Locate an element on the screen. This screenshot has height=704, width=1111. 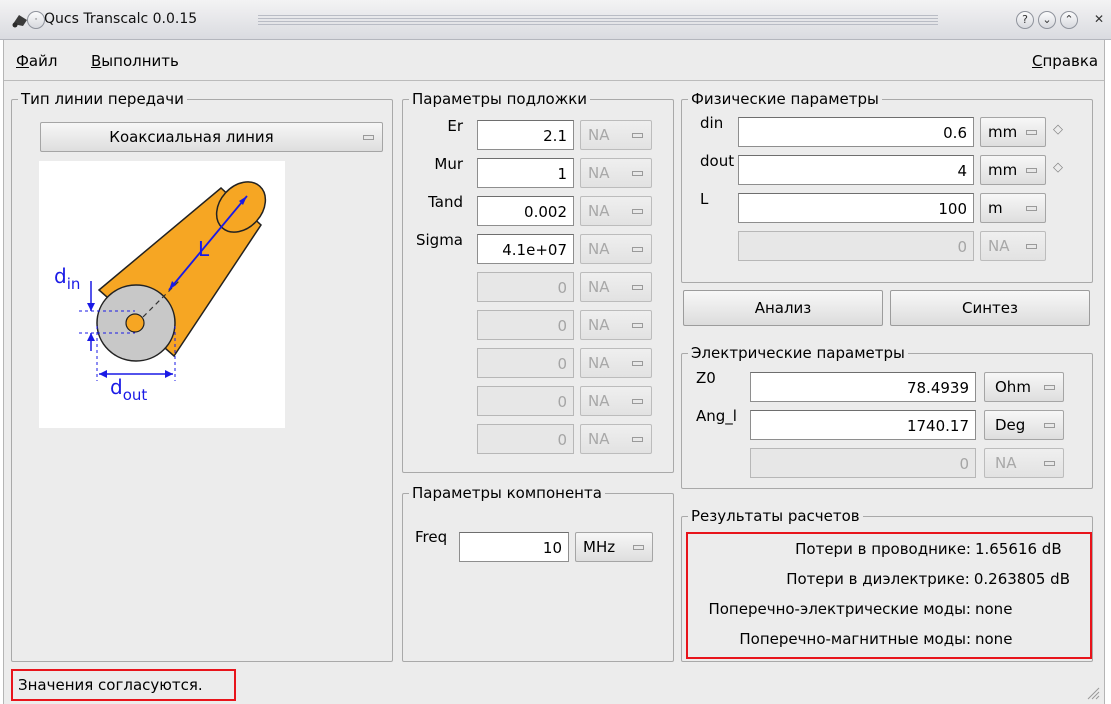
mur-input: 1 is located at coordinates (525, 173).